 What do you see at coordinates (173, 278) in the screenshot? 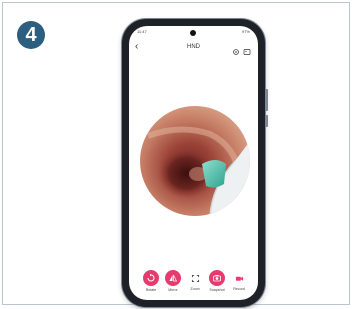
I see `mirror-icon` at bounding box center [173, 278].